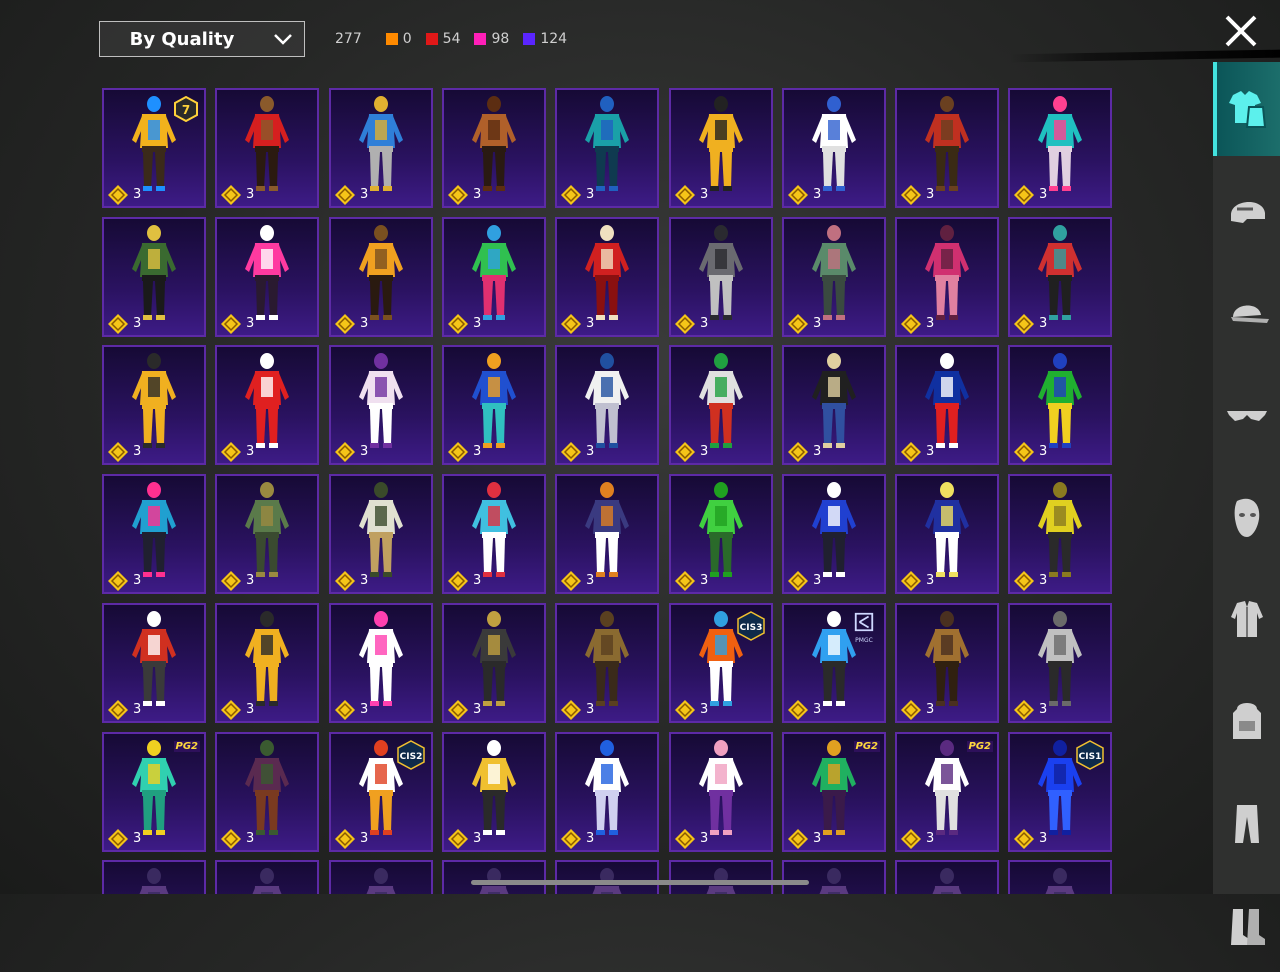  What do you see at coordinates (751, 628) in the screenshot?
I see `svg-text: CIS3` at bounding box center [751, 628].